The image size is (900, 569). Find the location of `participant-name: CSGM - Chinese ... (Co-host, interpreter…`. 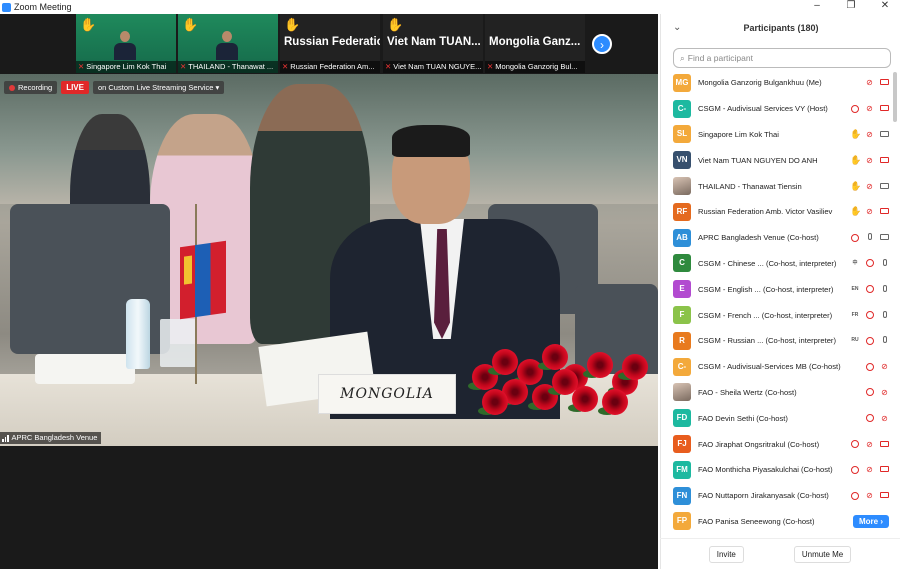

participant-name: CSGM - Chinese ... (Co-host, interpreter… is located at coordinates (767, 263).